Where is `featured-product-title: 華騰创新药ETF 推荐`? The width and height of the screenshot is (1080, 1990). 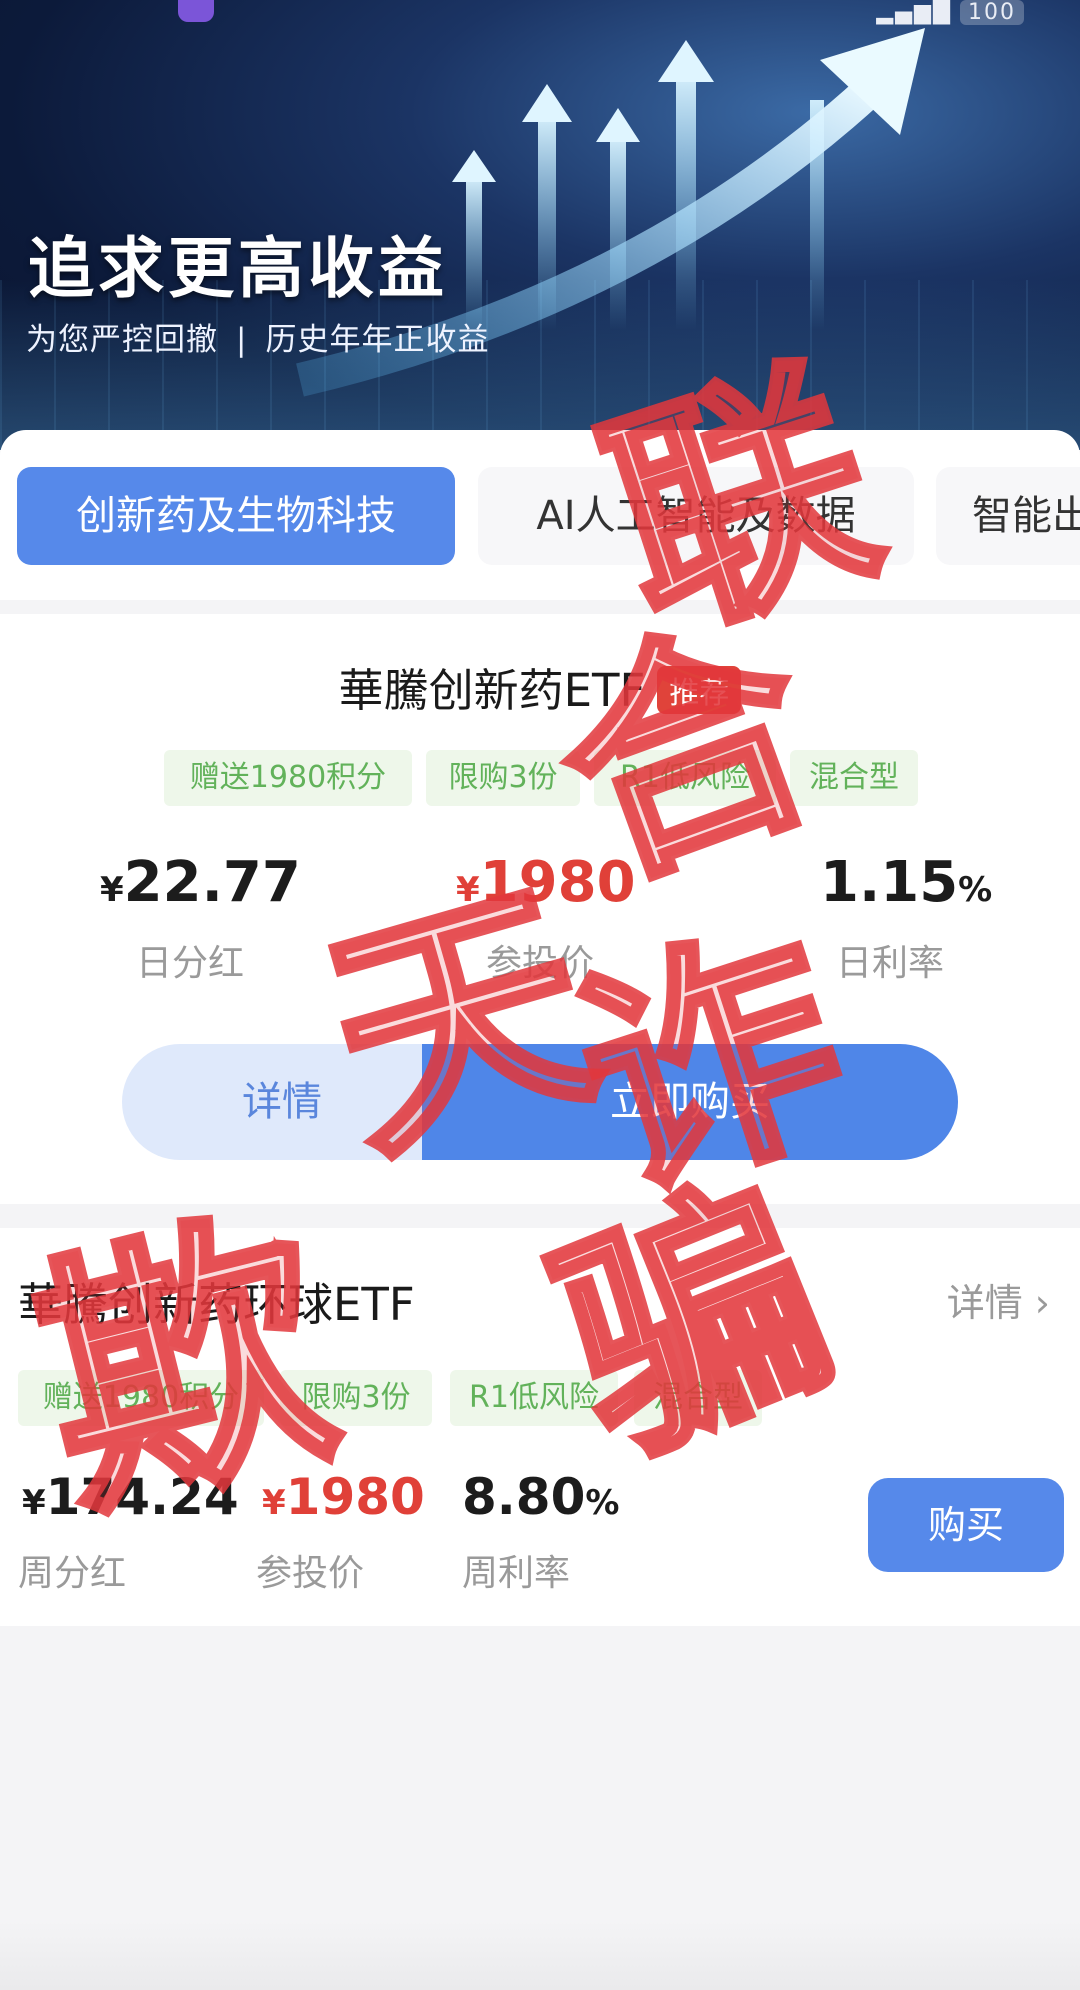
featured-product-title: 華騰创新药ETF 推荐 is located at coordinates (540, 686).